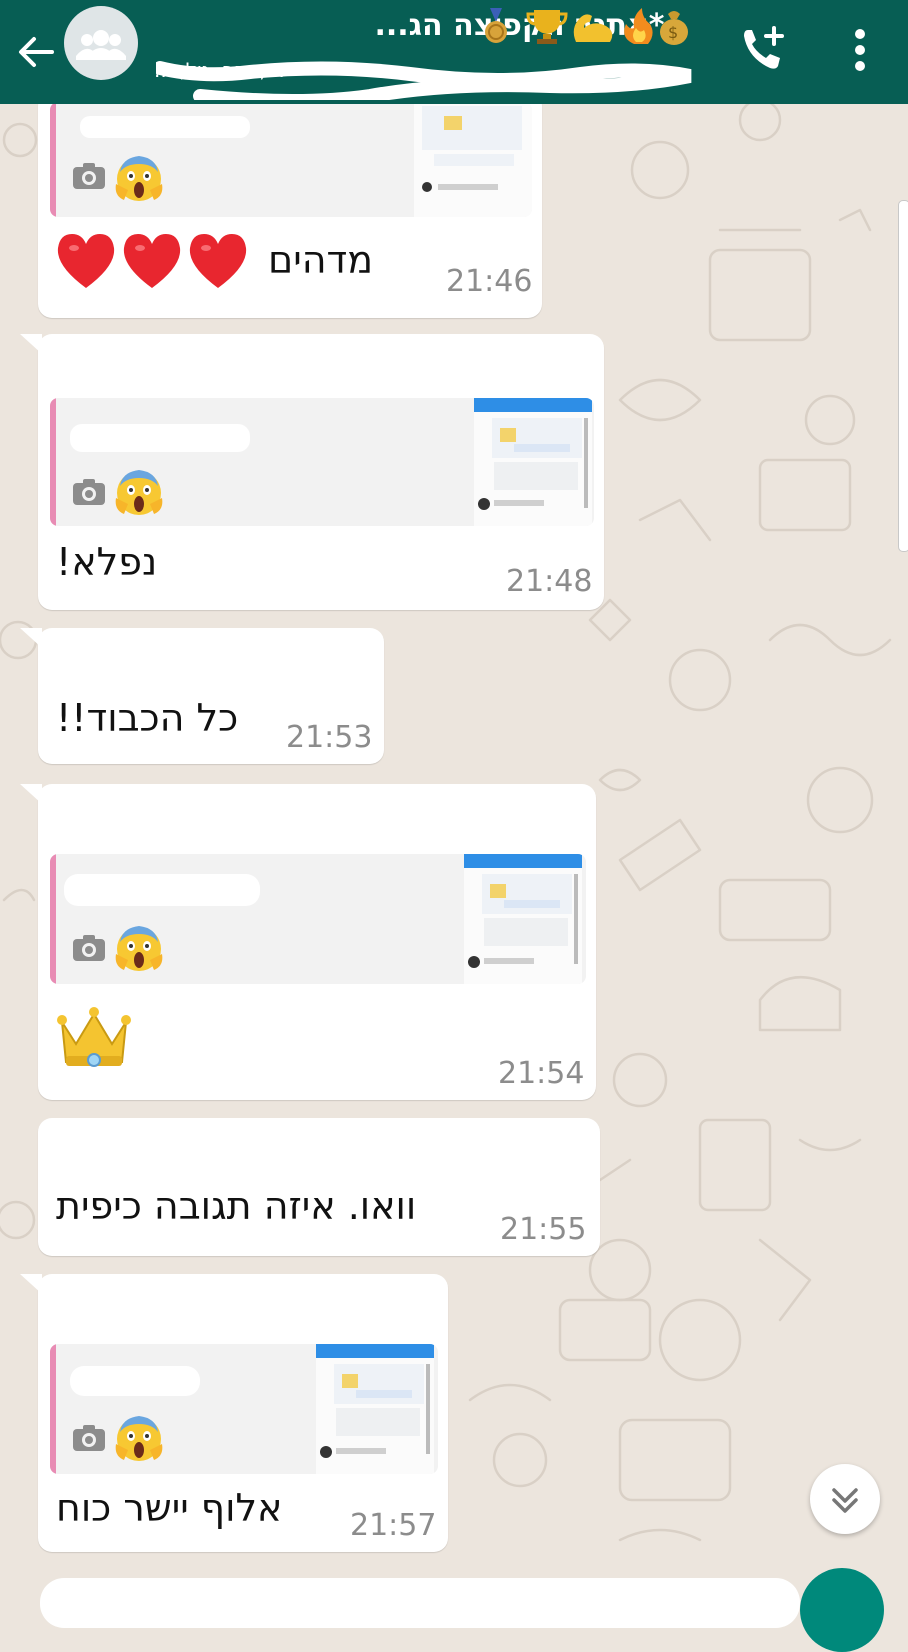 This screenshot has width=908, height=1652. Describe the element at coordinates (393, 1525) in the screenshot. I see `message-time: 21:57` at that location.